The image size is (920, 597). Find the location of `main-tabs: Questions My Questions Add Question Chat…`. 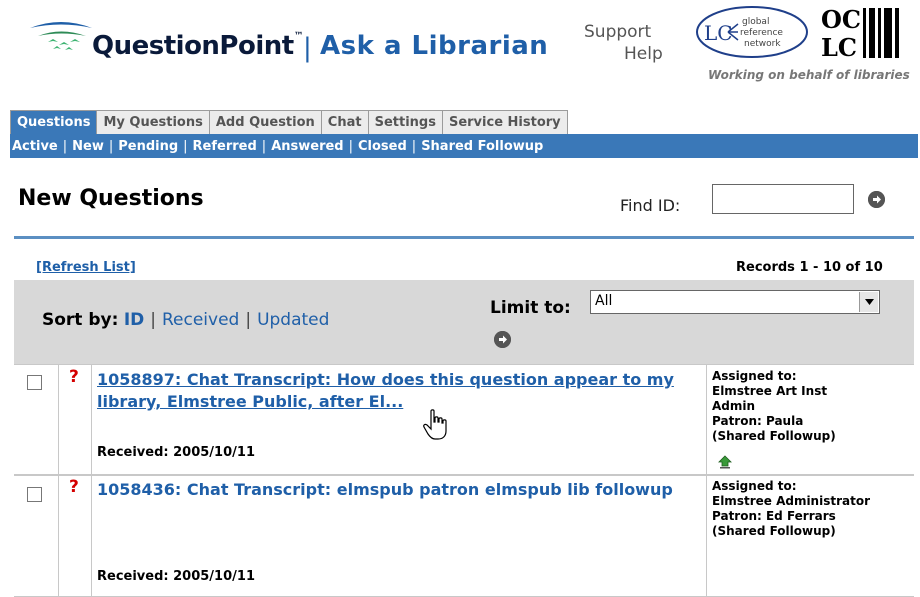

main-tabs: Questions My Questions Add Question Chat… is located at coordinates (289, 122).